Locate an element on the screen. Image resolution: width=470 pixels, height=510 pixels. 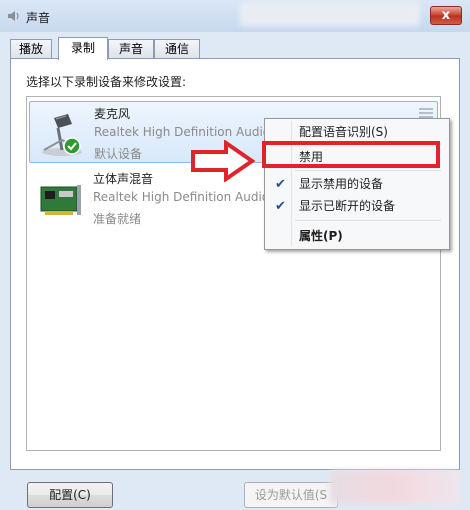
instruction-text: 选择以下录制设备来修改设置: is located at coordinates (106, 82).